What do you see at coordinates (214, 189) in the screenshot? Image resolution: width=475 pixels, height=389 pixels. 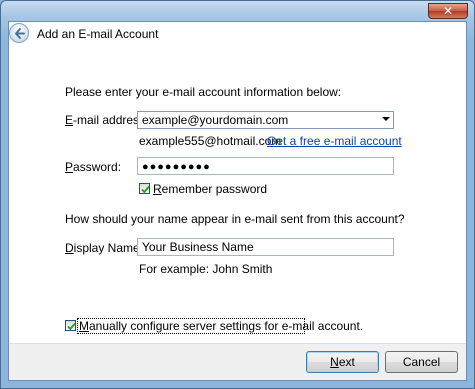 I see `remember-label-rest: emember password` at bounding box center [214, 189].